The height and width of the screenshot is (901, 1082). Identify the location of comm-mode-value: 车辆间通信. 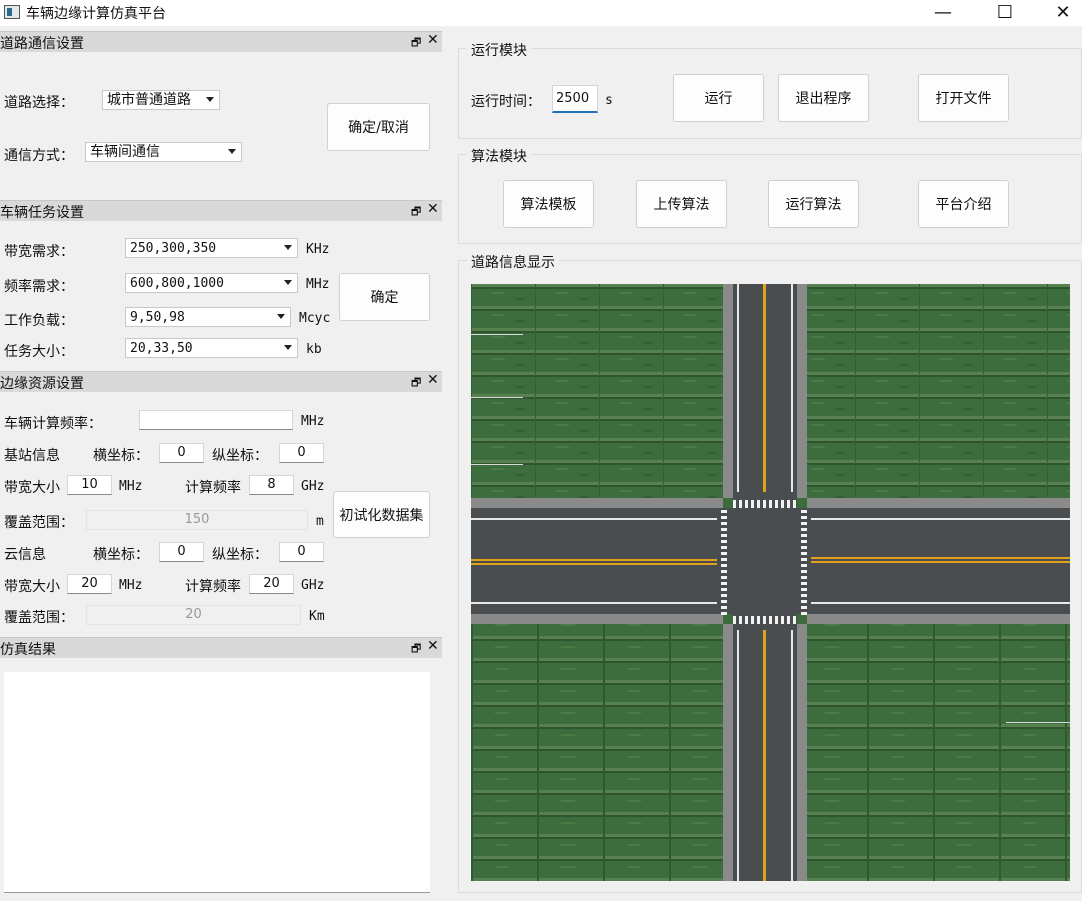
(125, 152).